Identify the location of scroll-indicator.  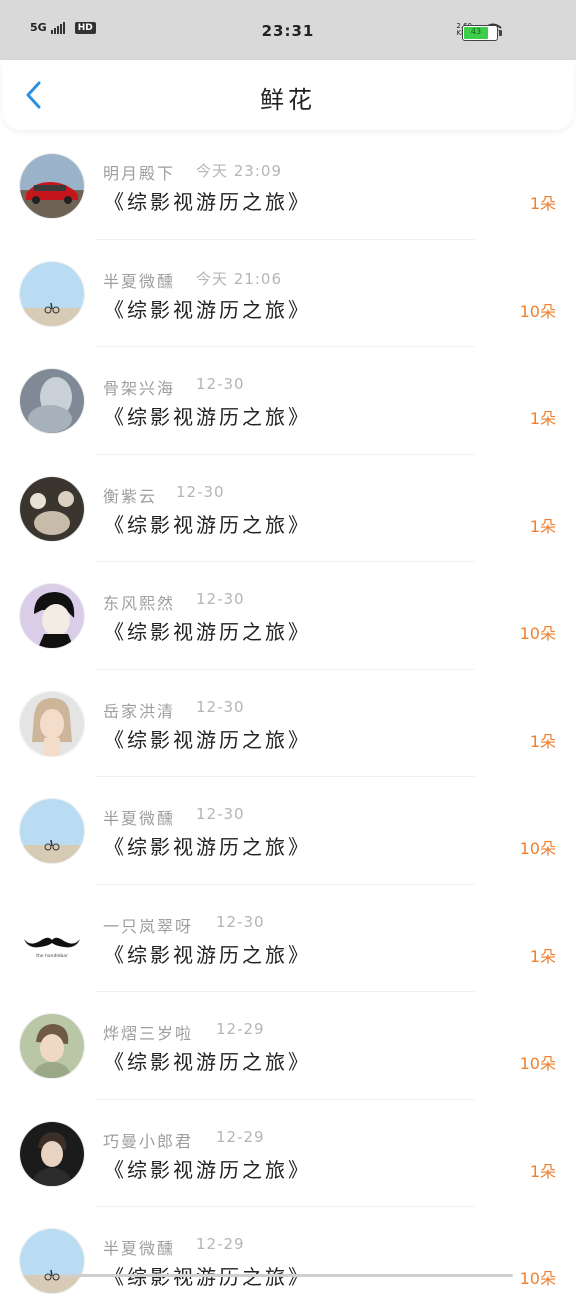
(286, 1275).